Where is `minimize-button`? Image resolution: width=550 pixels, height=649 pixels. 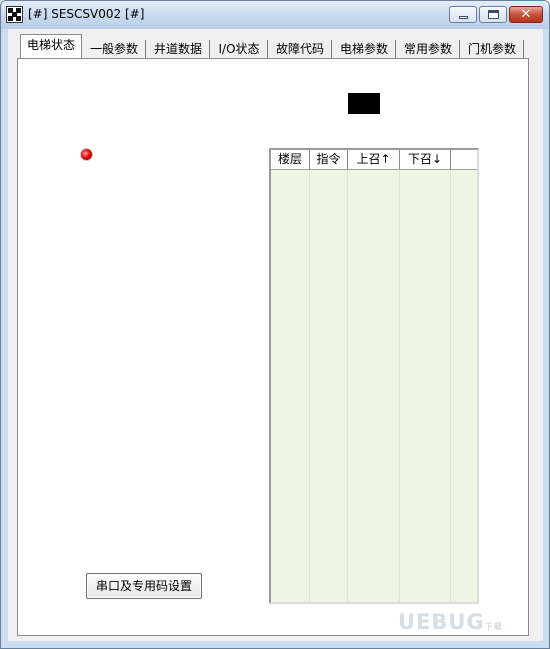
minimize-button is located at coordinates (463, 14).